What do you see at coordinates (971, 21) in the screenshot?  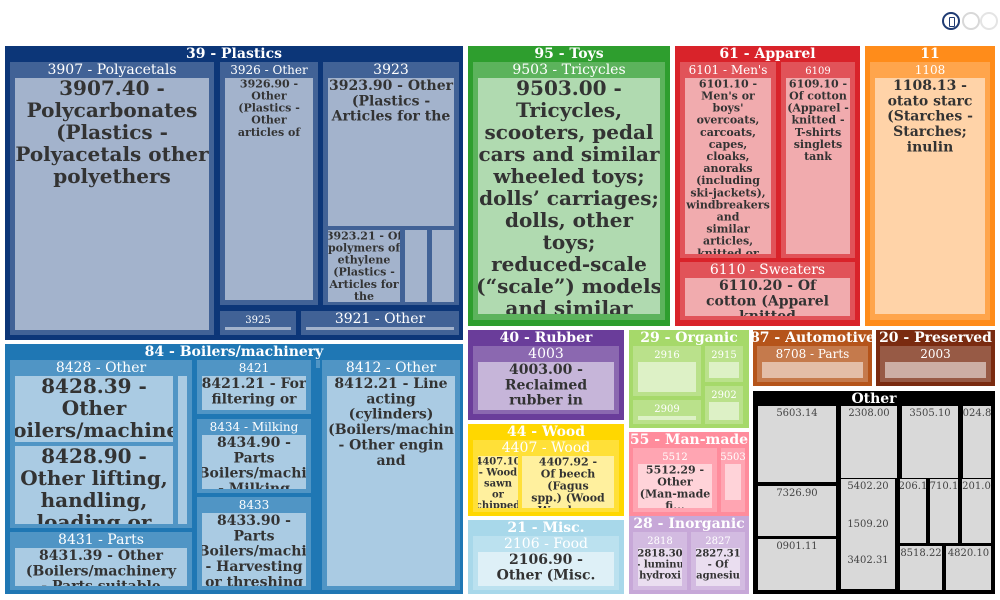 I see `settings-icon` at bounding box center [971, 21].